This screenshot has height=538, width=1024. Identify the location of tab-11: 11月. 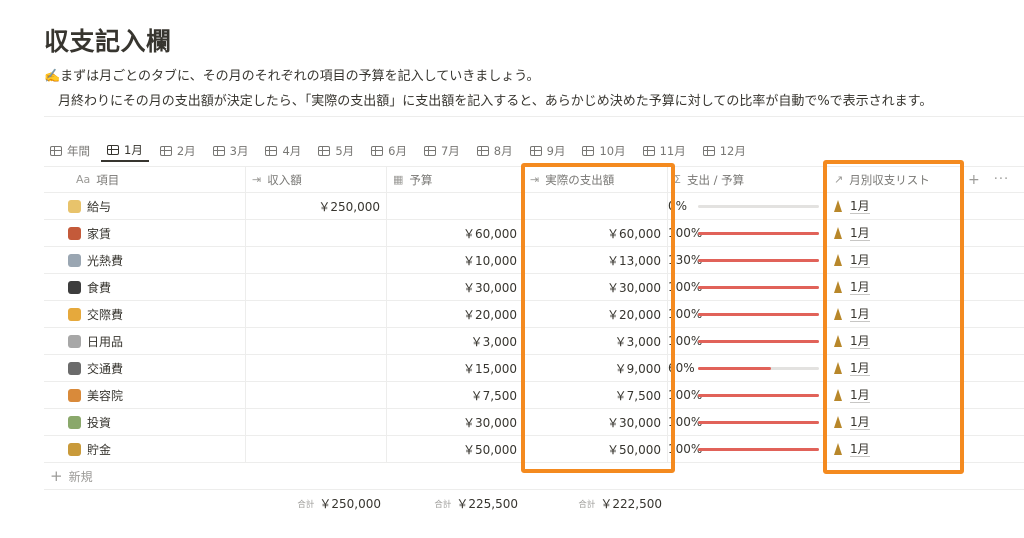
(664, 151).